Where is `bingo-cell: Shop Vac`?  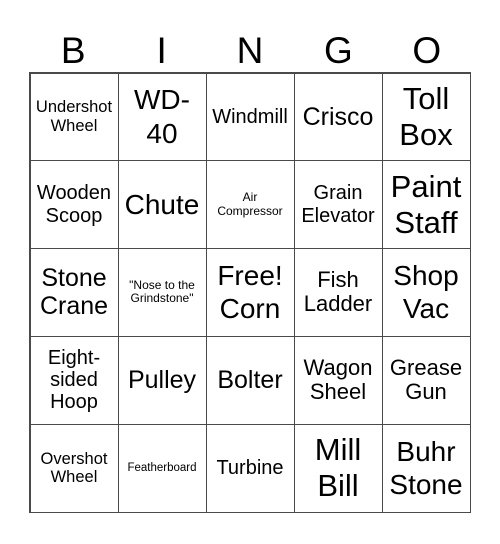 bingo-cell: Shop Vac is located at coordinates (426, 292).